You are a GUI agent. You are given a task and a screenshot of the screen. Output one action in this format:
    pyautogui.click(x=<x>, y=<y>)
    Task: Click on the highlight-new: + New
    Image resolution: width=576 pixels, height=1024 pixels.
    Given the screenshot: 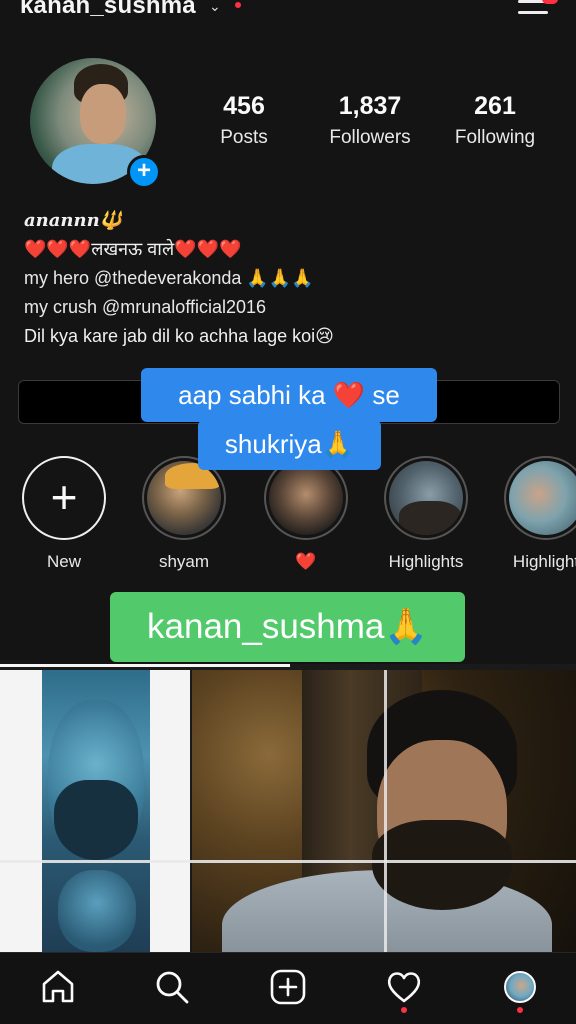 What is the action you would take?
    pyautogui.click(x=64, y=514)
    